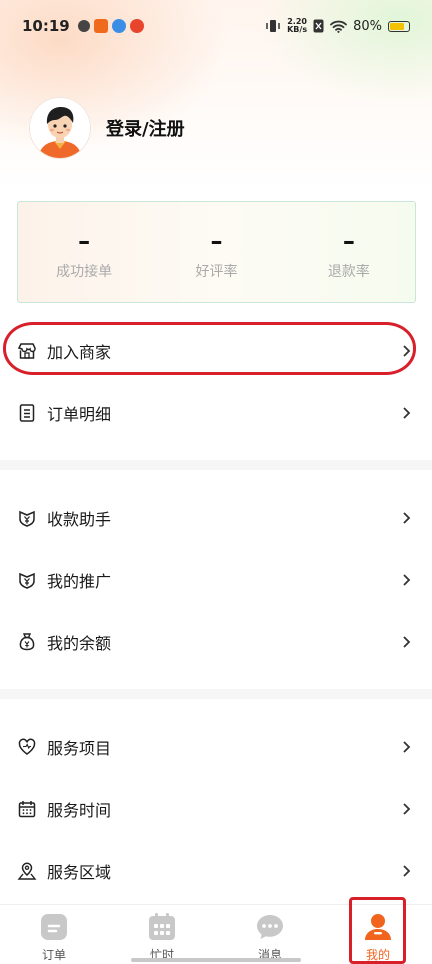 The image size is (432, 964). Describe the element at coordinates (348, 272) in the screenshot. I see `stat-label: 退款率` at that location.